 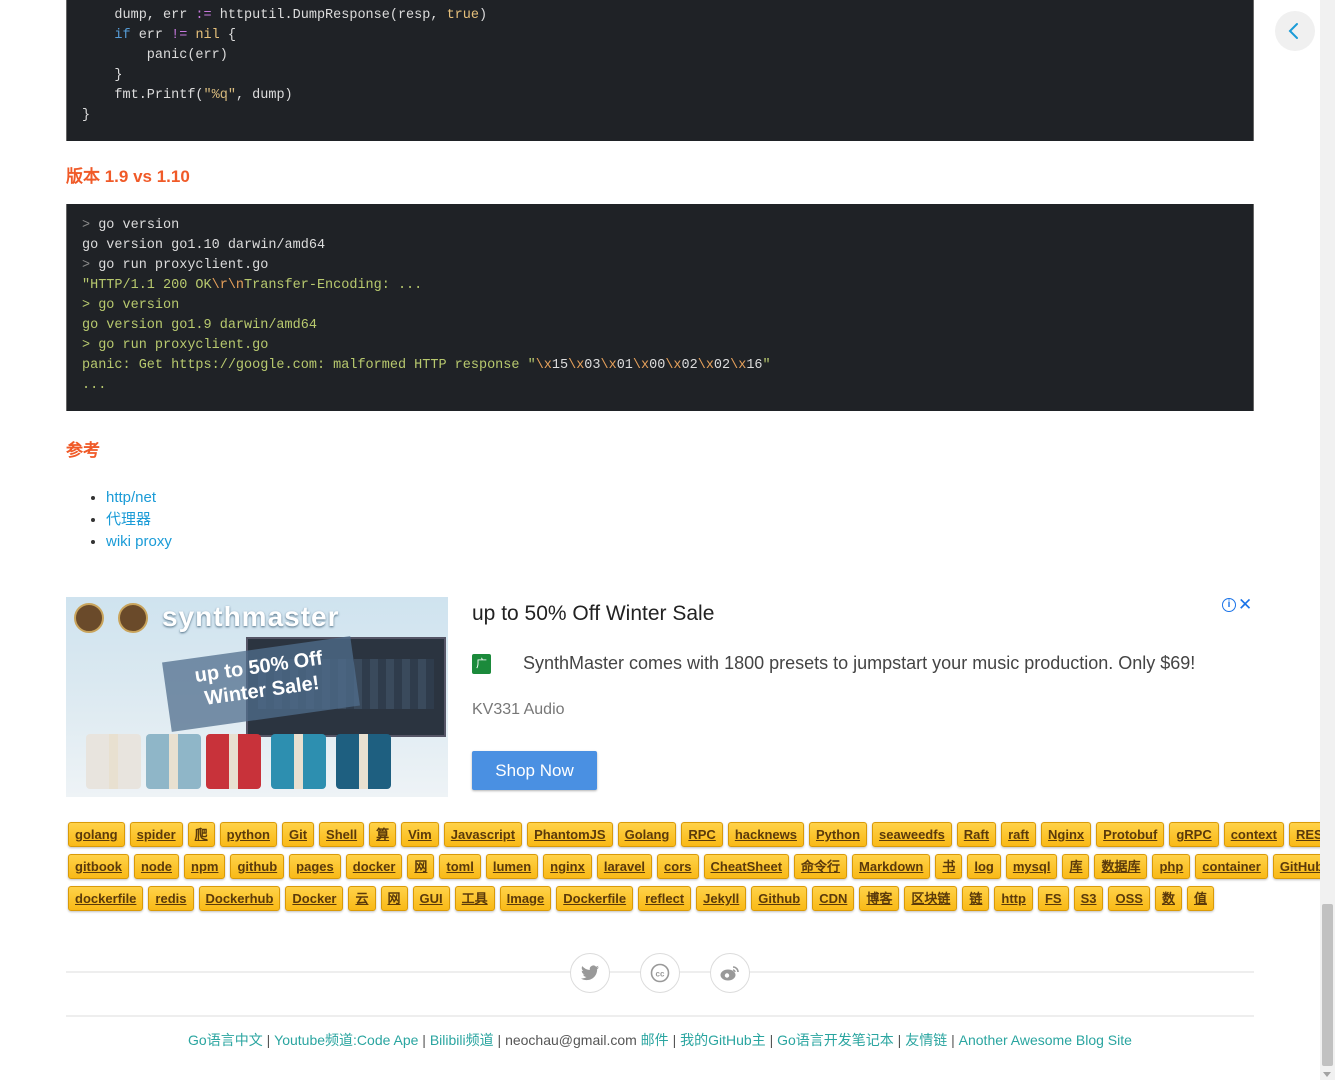 What do you see at coordinates (346, 1040) in the screenshot?
I see `footer-link-youtube: Youtube频道:Code Ape` at bounding box center [346, 1040].